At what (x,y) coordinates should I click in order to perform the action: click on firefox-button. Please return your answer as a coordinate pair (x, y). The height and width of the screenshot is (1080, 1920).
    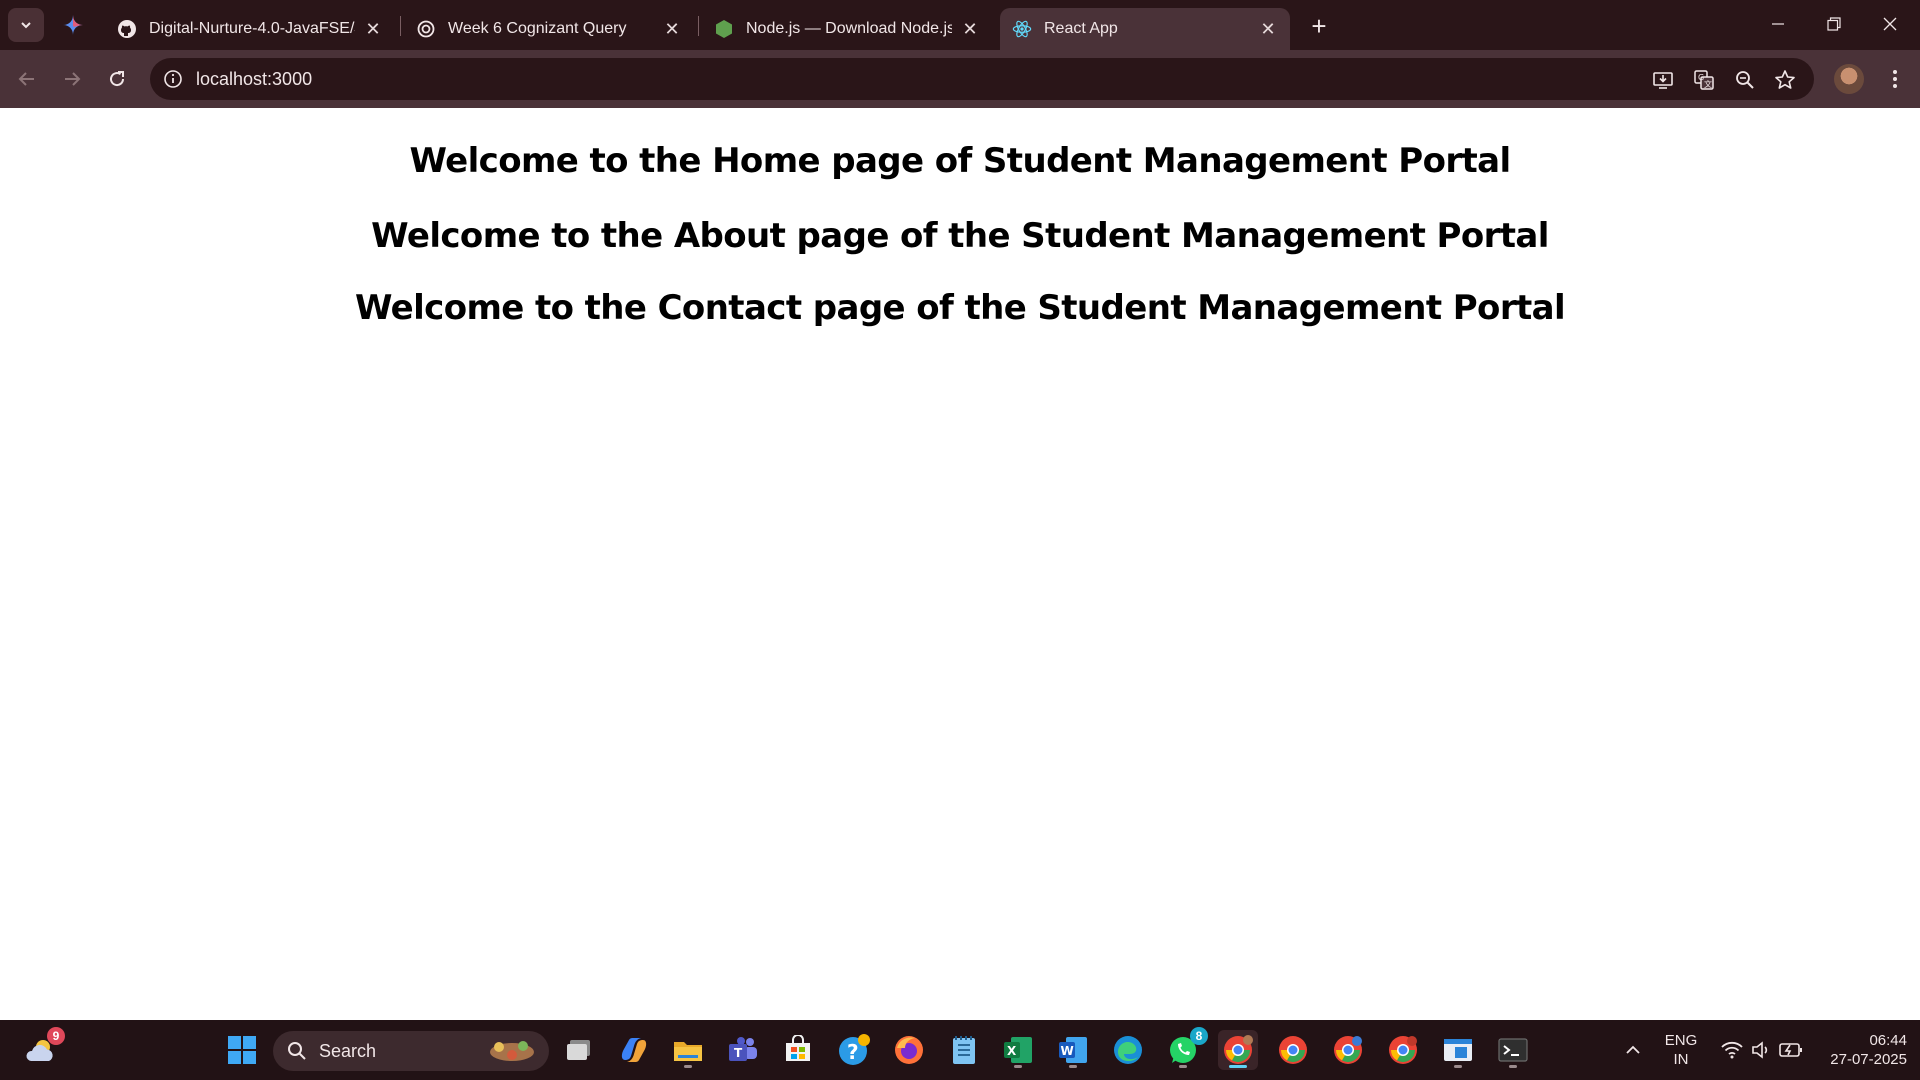
    Looking at the image, I should click on (909, 1050).